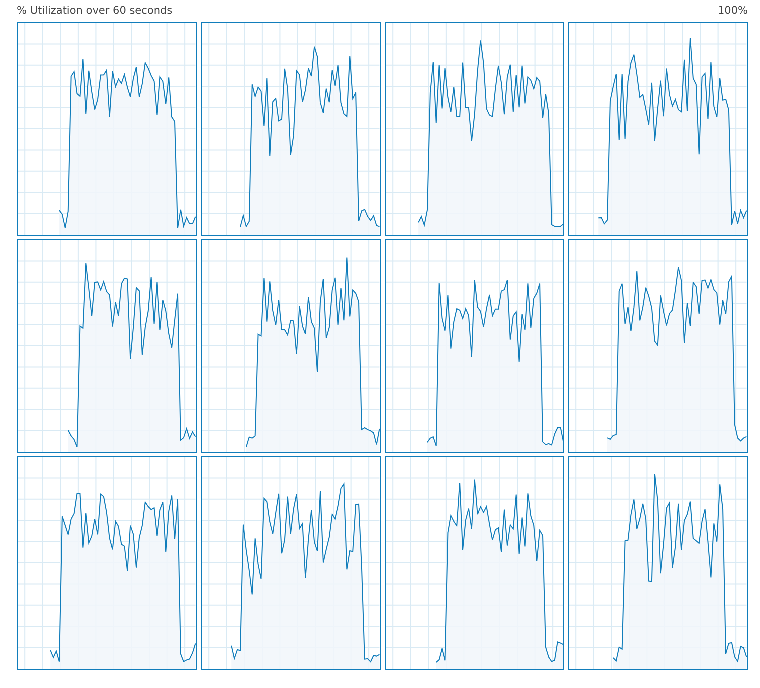 The width and height of the screenshot is (760, 688). What do you see at coordinates (95, 11) in the screenshot?
I see `graph-title: % Utilization over 60 seconds` at bounding box center [95, 11].